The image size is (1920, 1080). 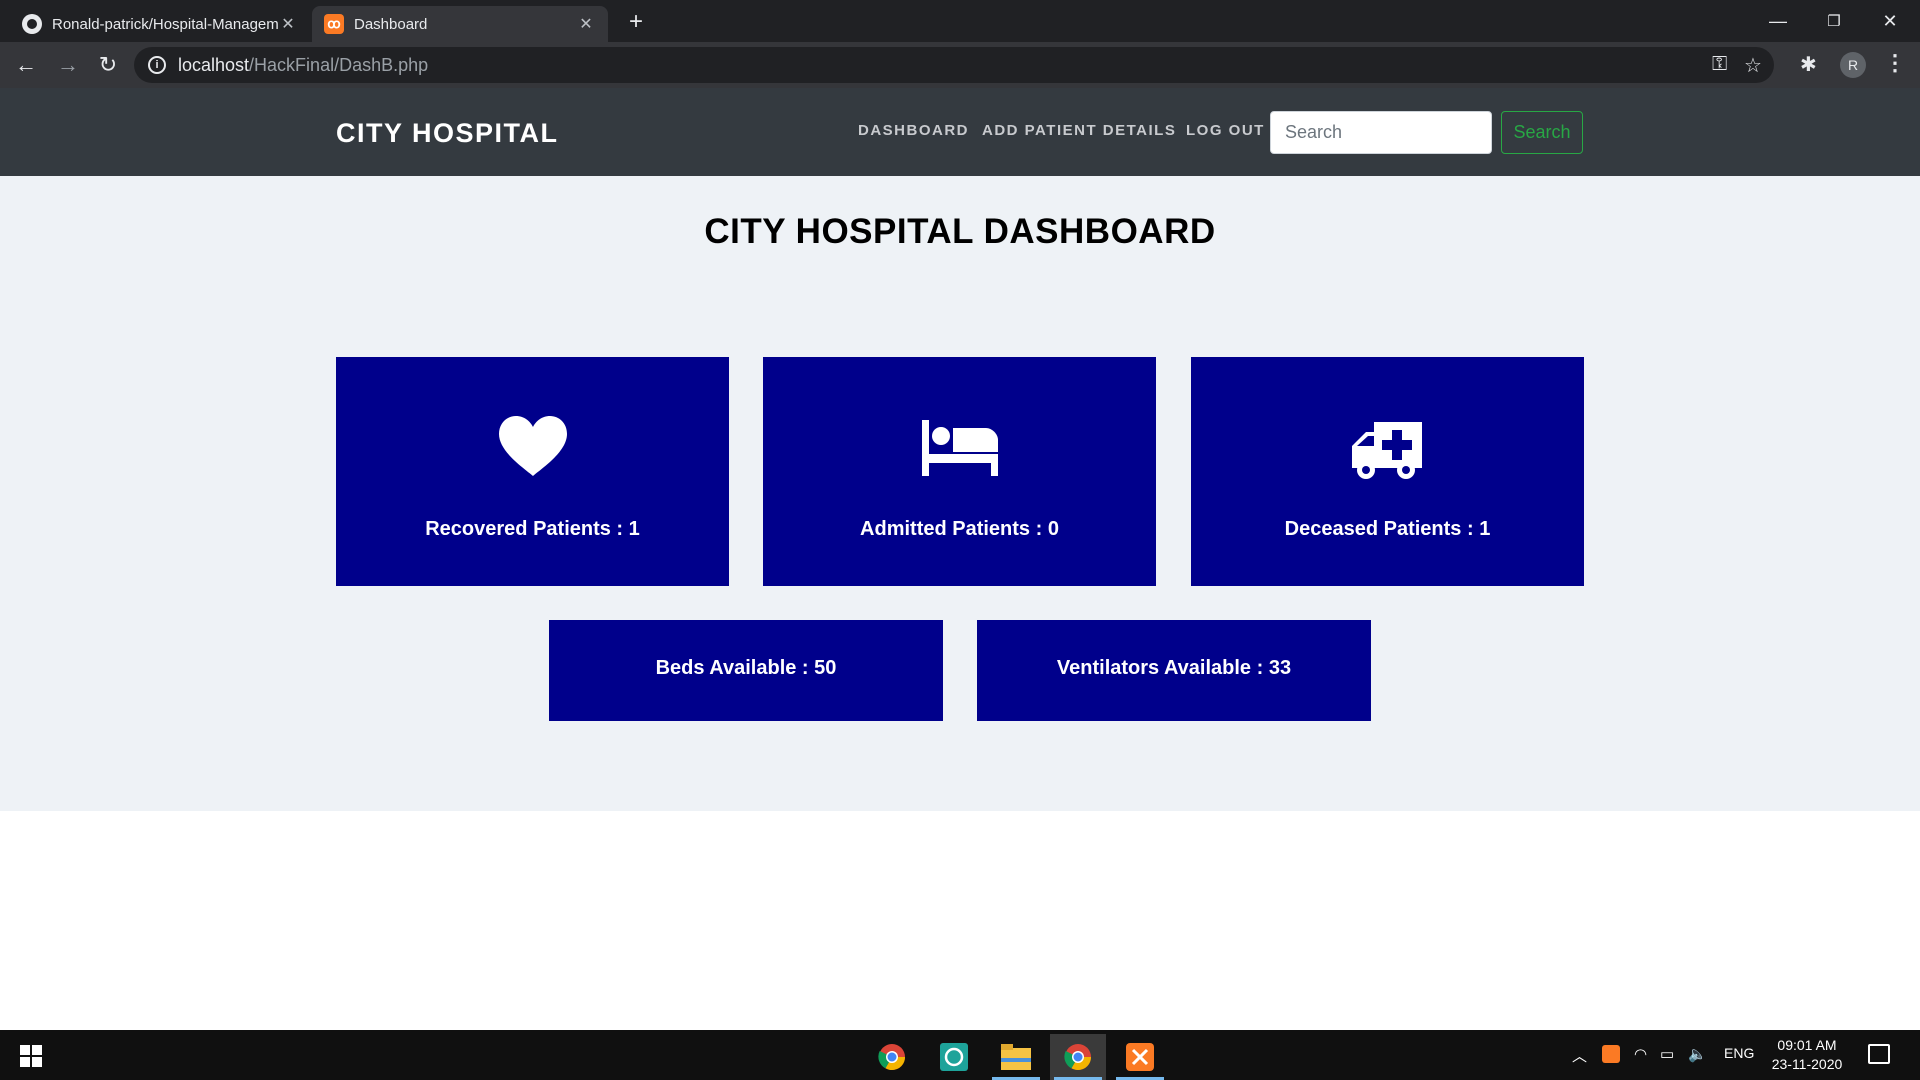 What do you see at coordinates (954, 1057) in the screenshot?
I see `taskbar-whatsapp-icon` at bounding box center [954, 1057].